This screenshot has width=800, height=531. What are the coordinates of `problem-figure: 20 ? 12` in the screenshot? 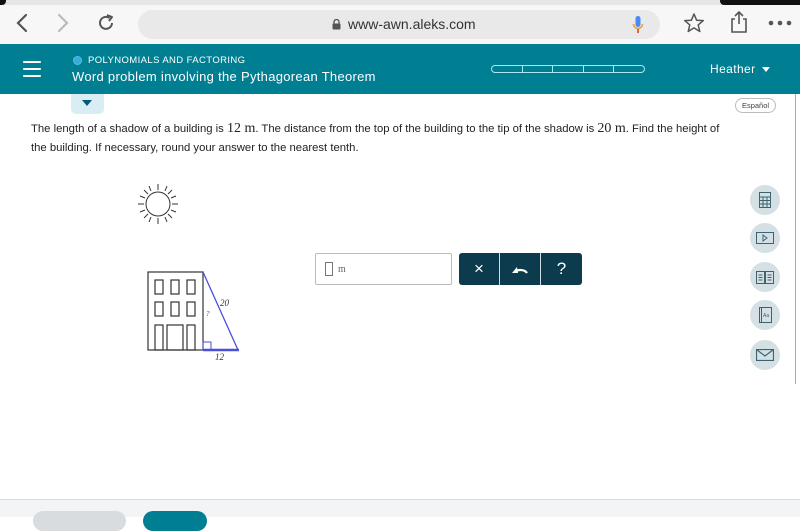 It's located at (188, 273).